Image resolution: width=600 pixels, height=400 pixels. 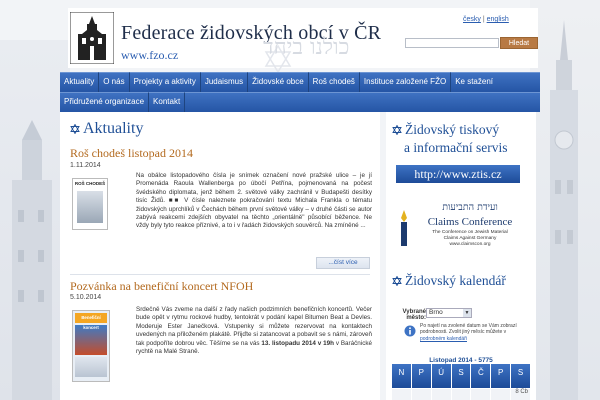 I want to click on claims-subtitle-2: Claims Against Germany, so click(x=470, y=238).